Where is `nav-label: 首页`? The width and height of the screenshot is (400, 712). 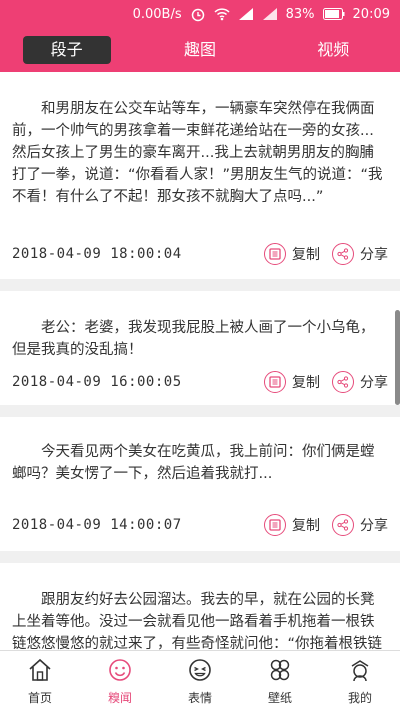
nav-label: 首页 is located at coordinates (39, 697).